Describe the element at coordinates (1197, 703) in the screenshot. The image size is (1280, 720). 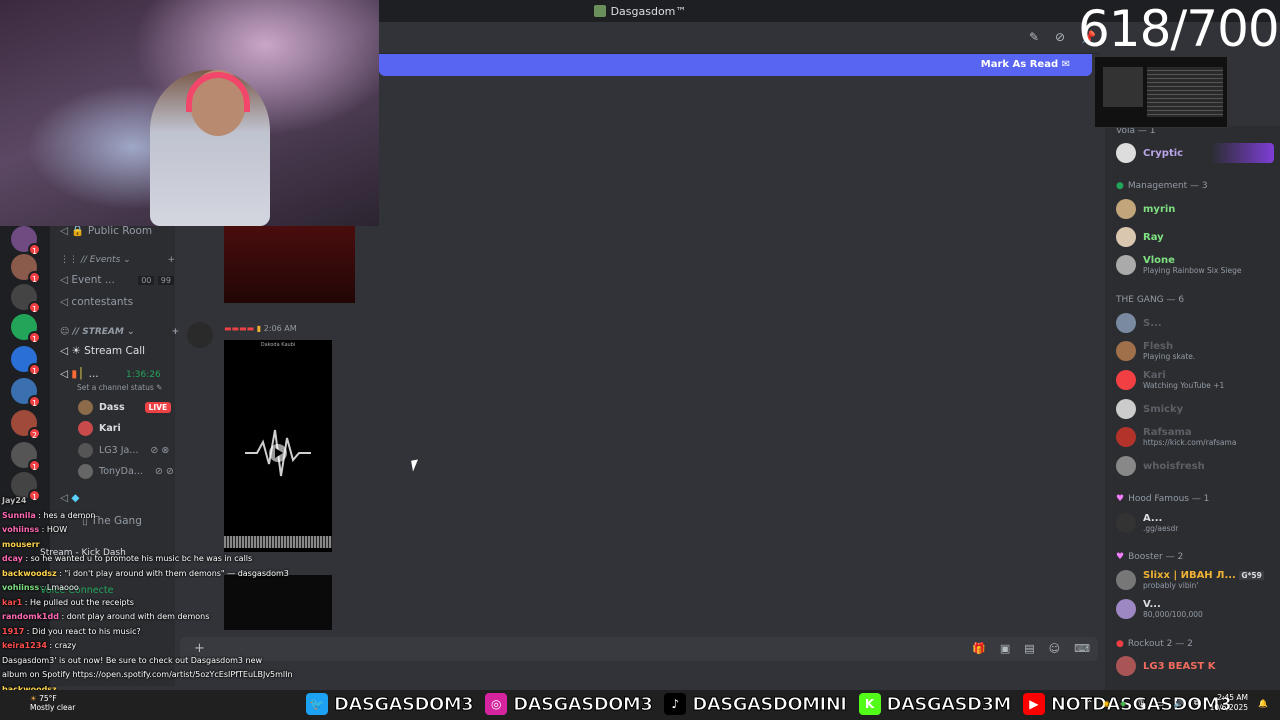
I see `network-icon: ⧉` at that location.